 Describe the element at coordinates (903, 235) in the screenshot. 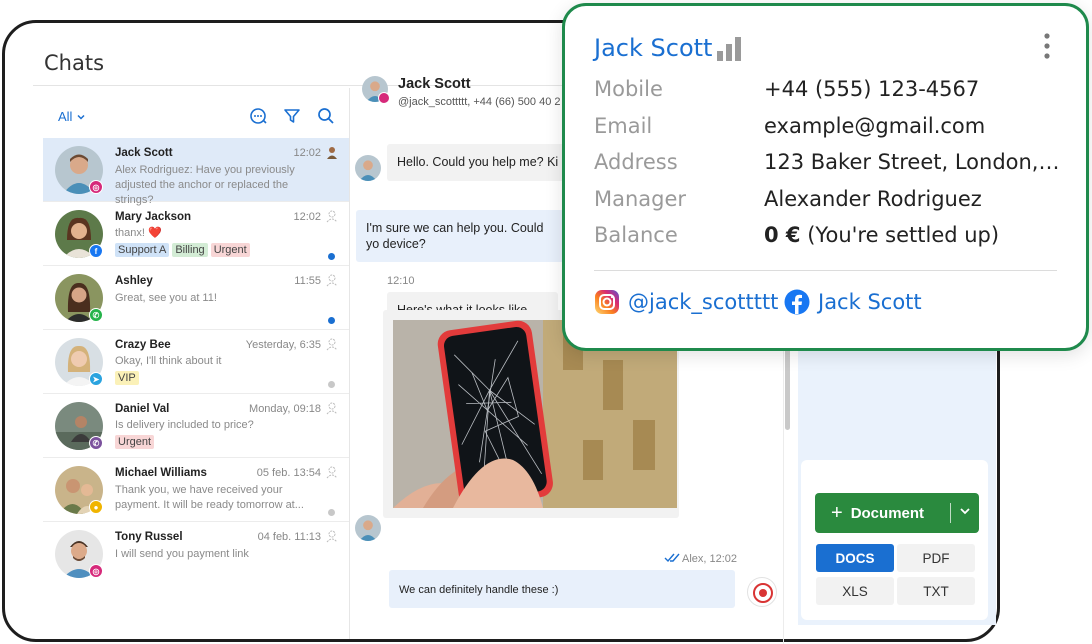

I see `balance-note: (You're settled up)` at that location.